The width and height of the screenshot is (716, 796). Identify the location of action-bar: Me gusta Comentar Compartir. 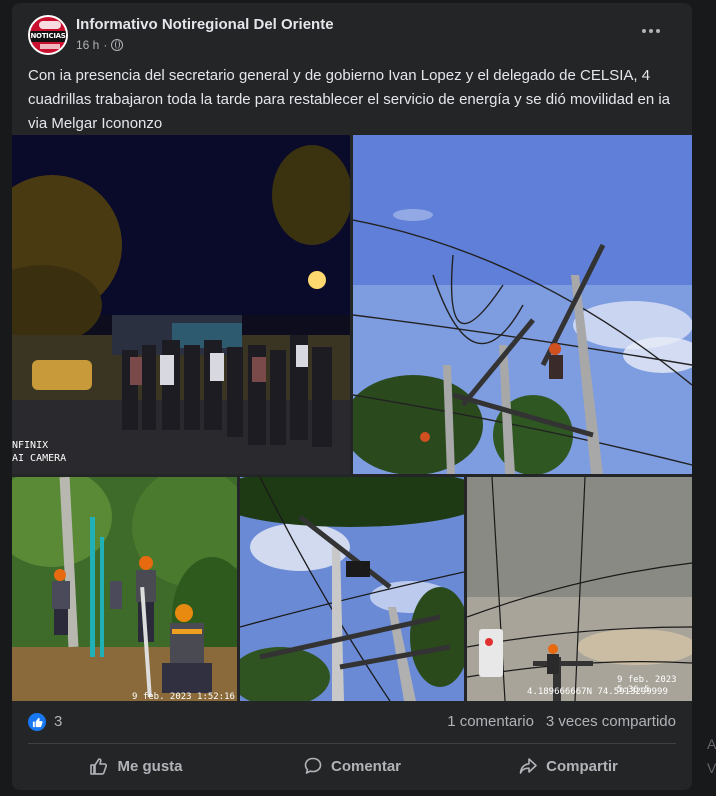
(352, 766).